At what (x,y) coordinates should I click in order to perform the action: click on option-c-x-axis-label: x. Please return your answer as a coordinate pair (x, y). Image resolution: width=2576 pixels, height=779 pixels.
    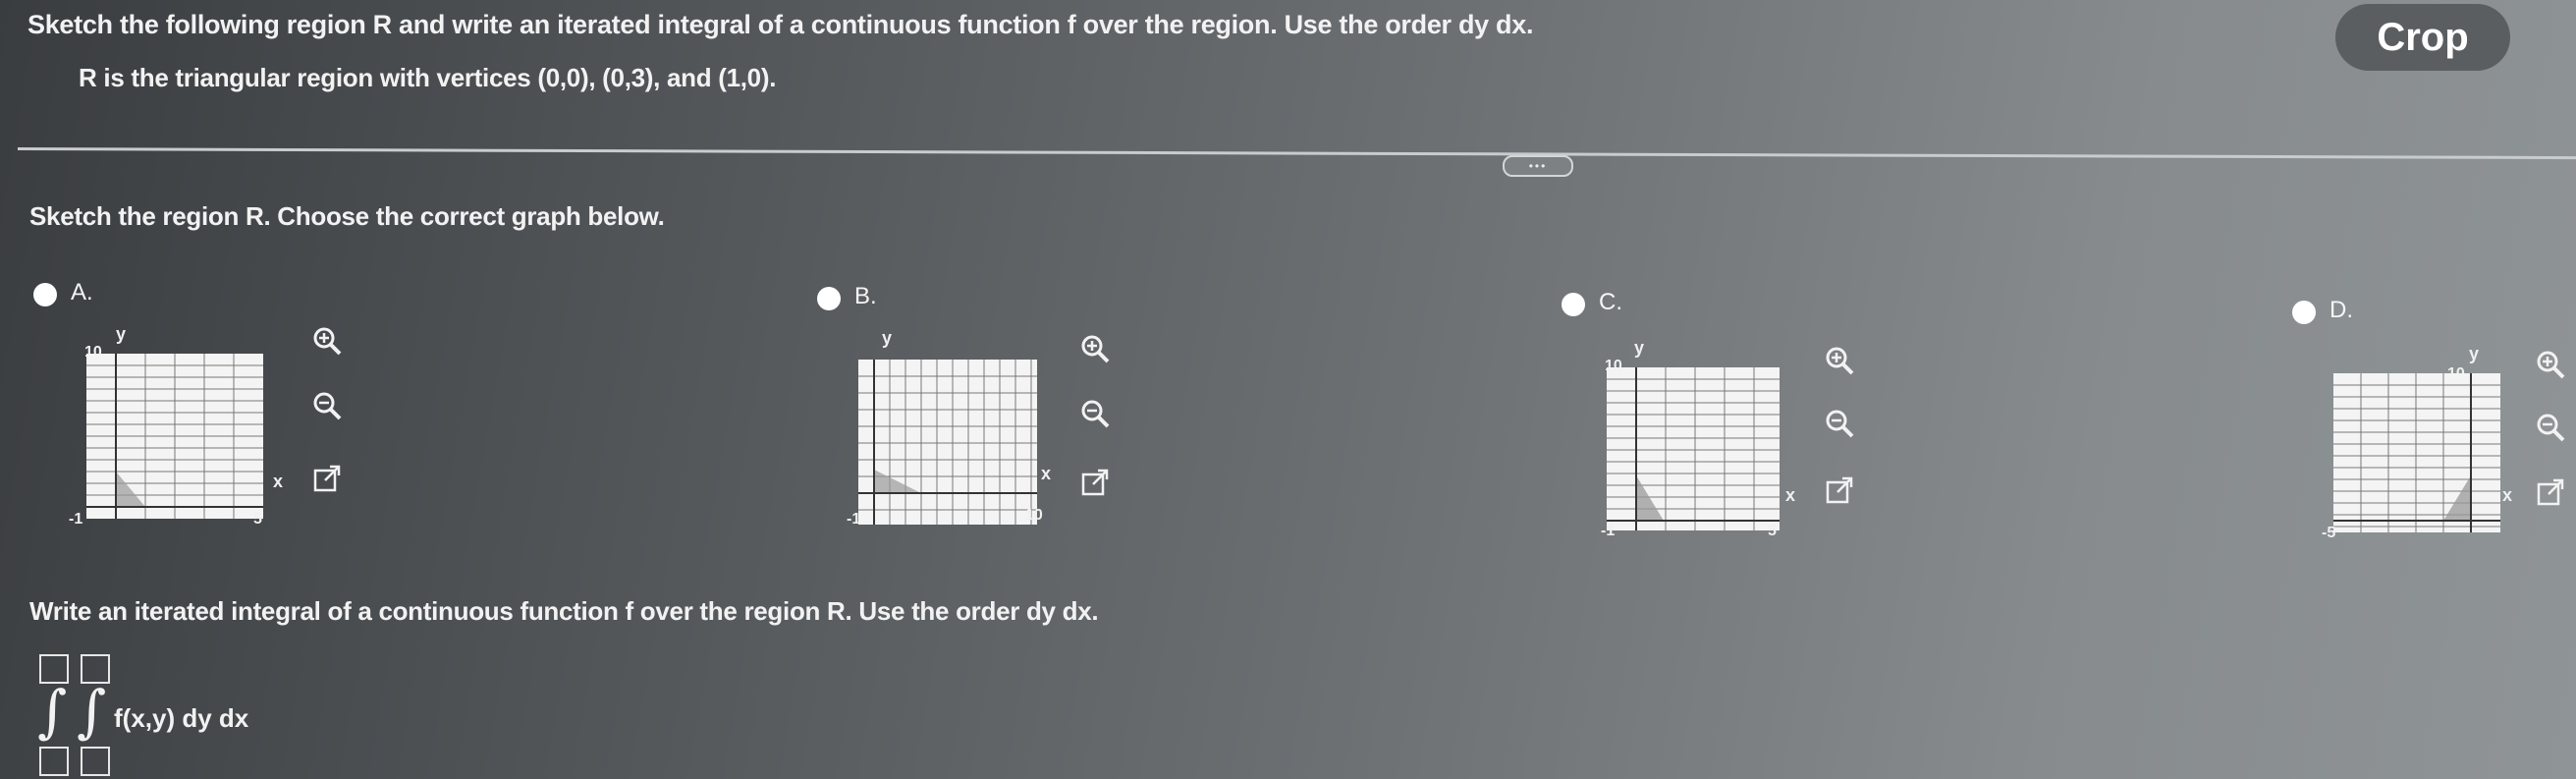
    Looking at the image, I should click on (1790, 495).